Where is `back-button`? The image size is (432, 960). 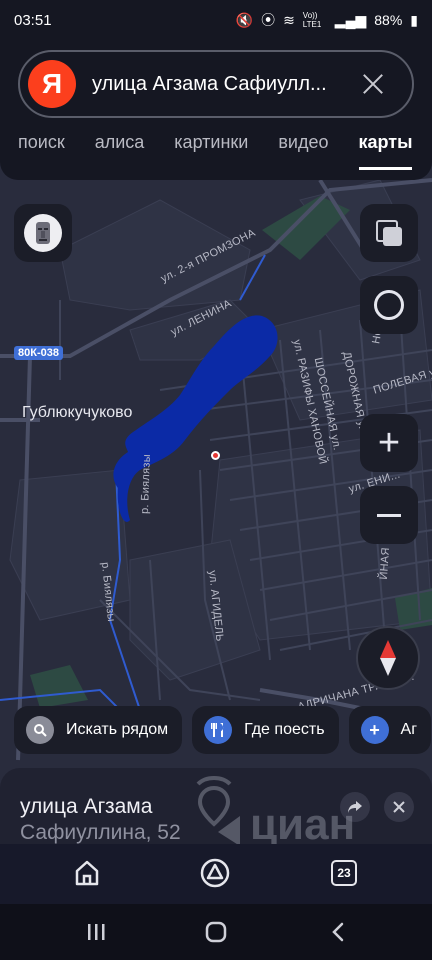
back-button is located at coordinates (338, 932).